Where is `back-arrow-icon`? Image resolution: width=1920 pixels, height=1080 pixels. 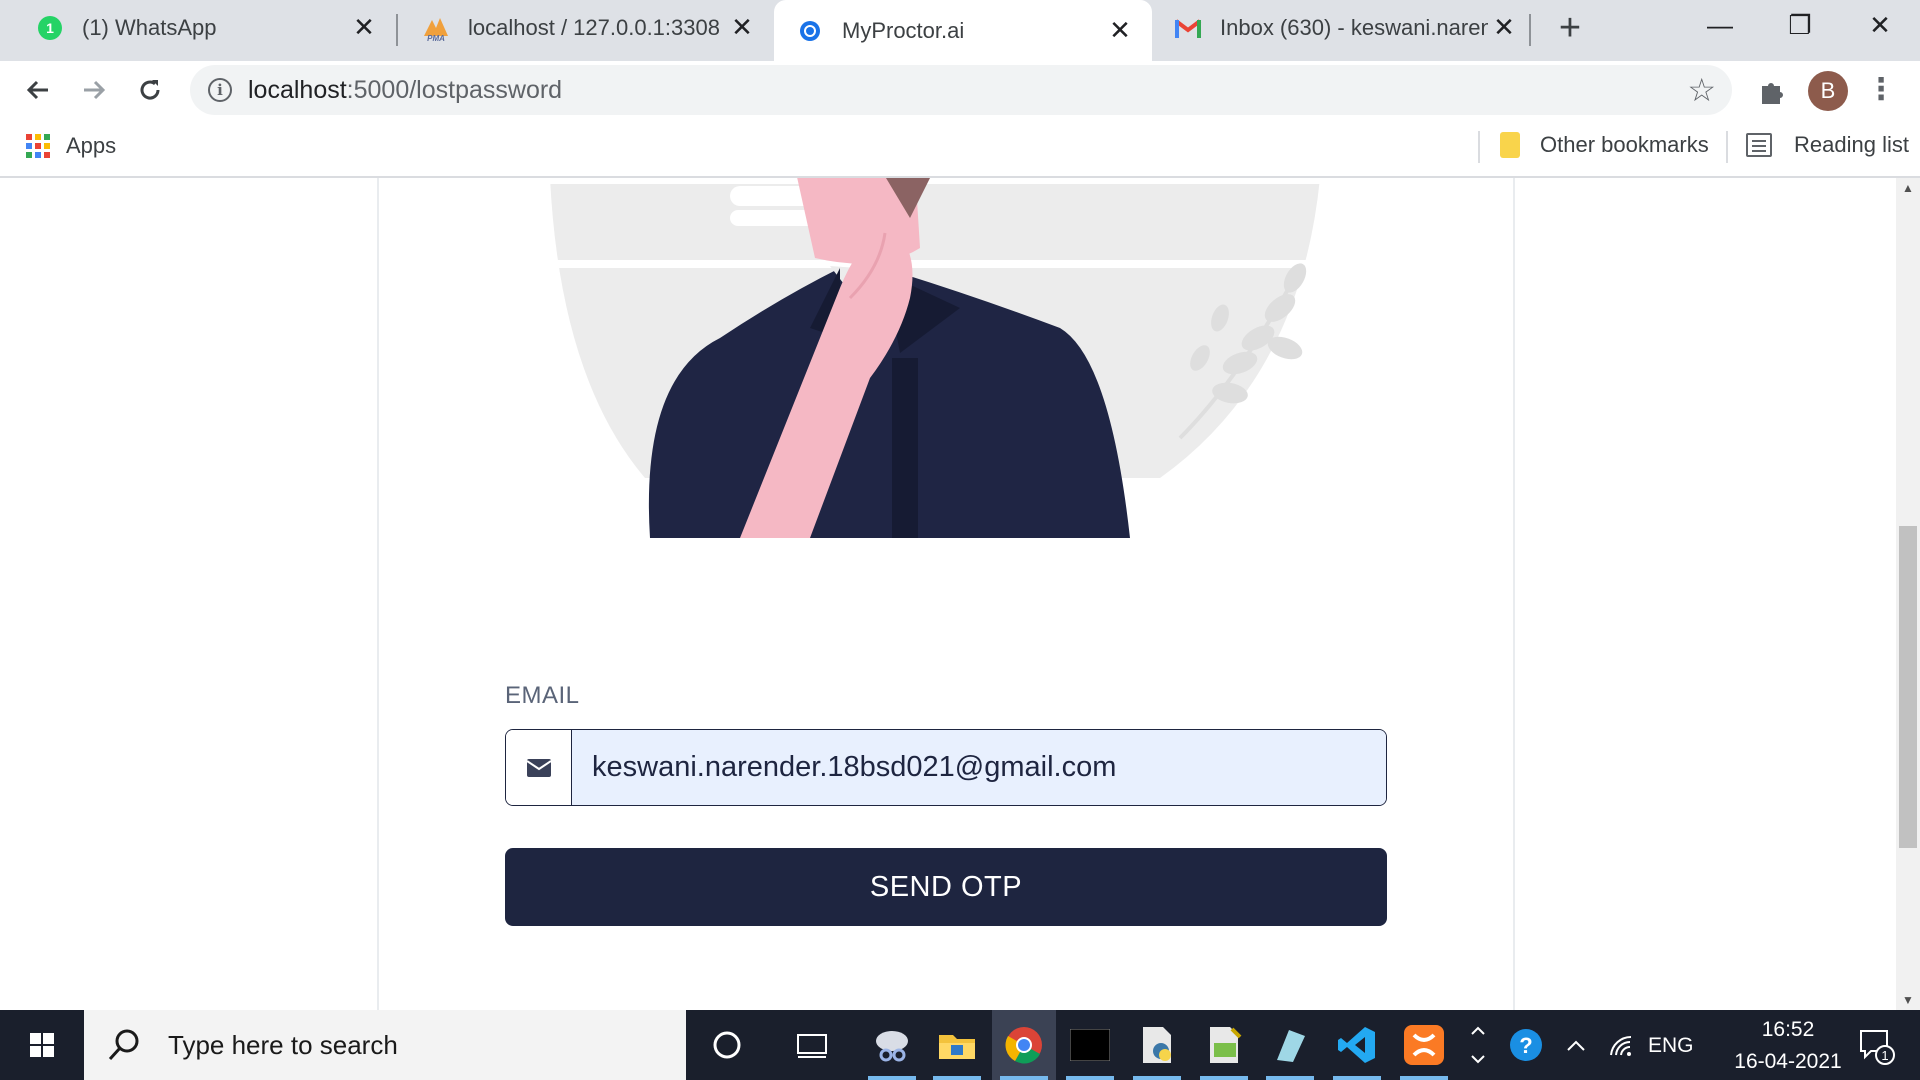 back-arrow-icon is located at coordinates (38, 90).